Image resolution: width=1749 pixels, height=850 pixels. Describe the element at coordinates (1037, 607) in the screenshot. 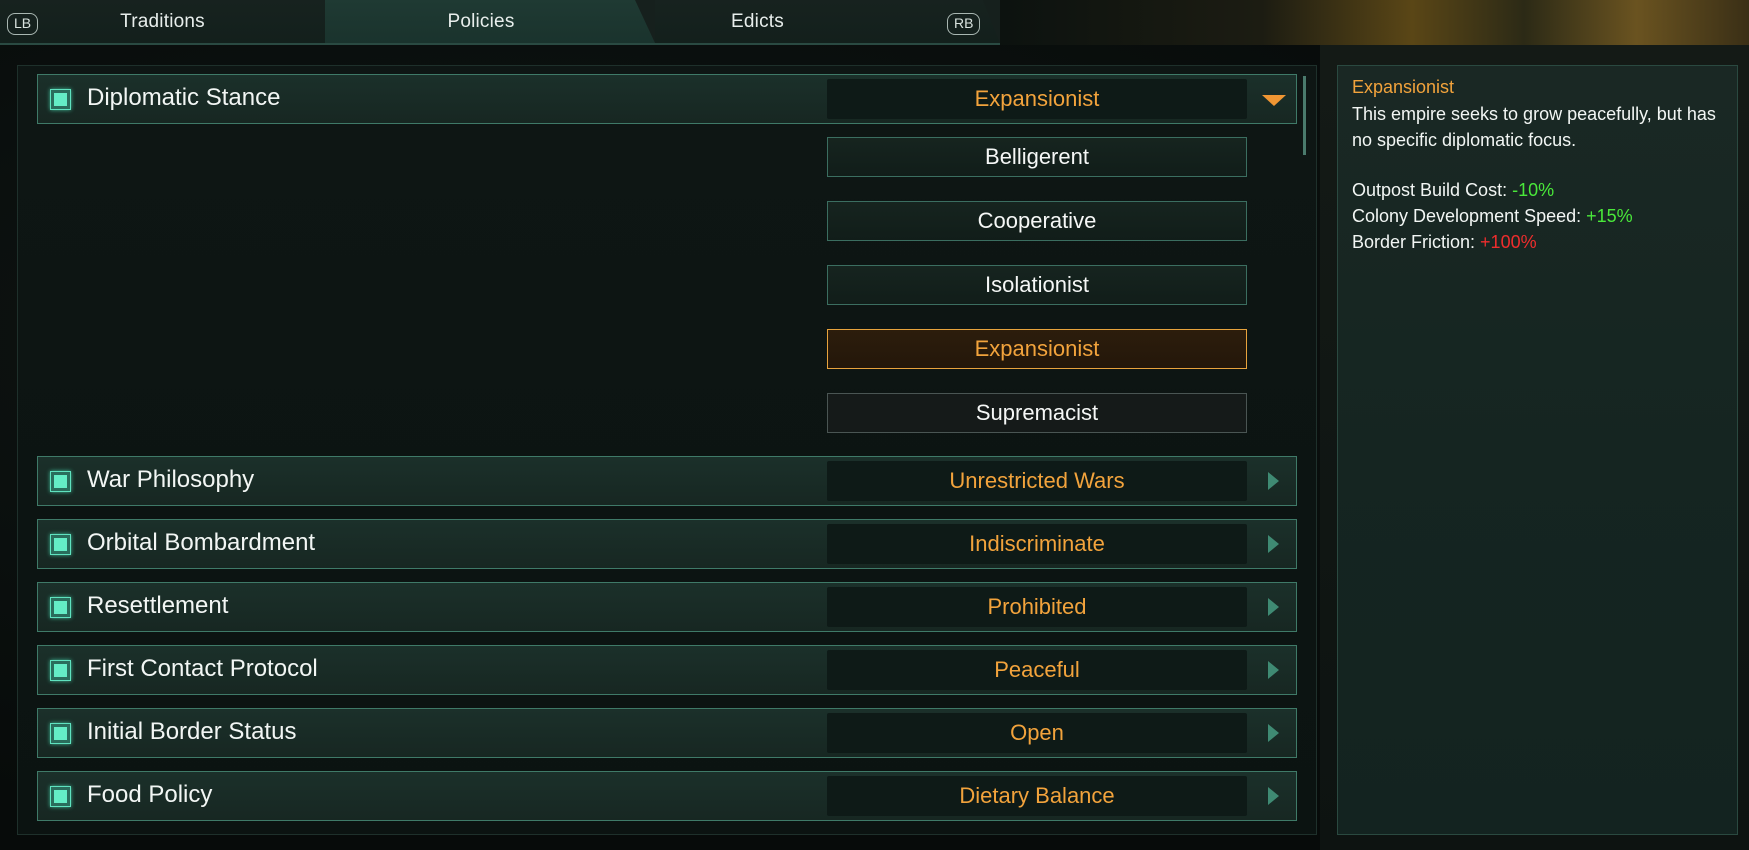

I see `policy-value-select: Prohibited` at that location.